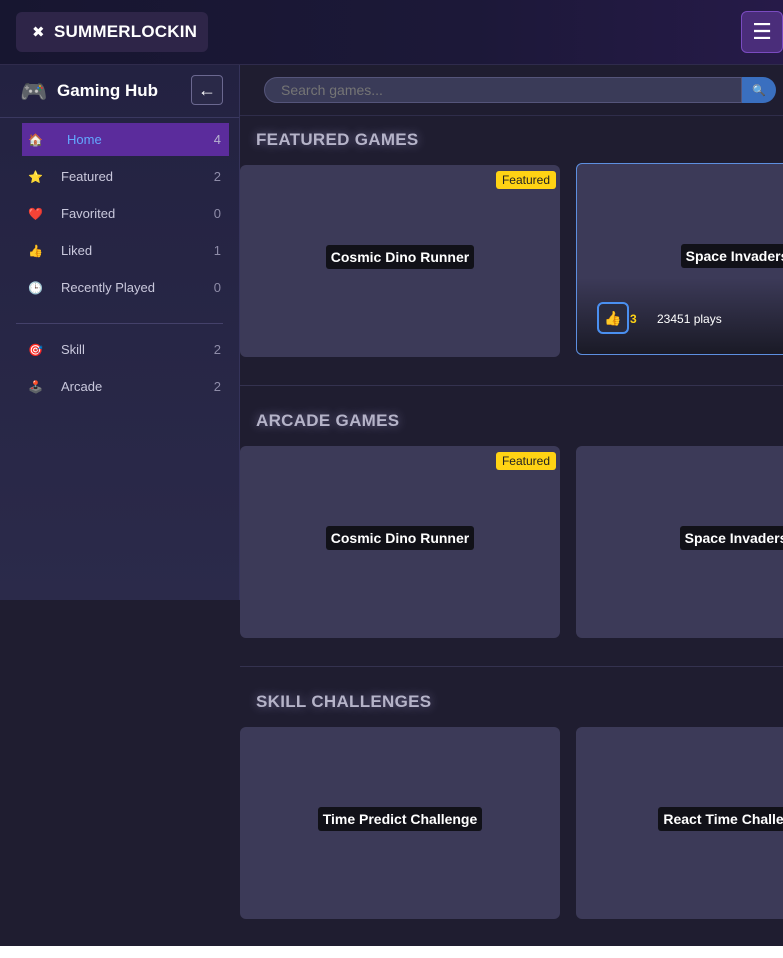  What do you see at coordinates (34, 91) in the screenshot?
I see `gamepad-icon: 🎮` at bounding box center [34, 91].